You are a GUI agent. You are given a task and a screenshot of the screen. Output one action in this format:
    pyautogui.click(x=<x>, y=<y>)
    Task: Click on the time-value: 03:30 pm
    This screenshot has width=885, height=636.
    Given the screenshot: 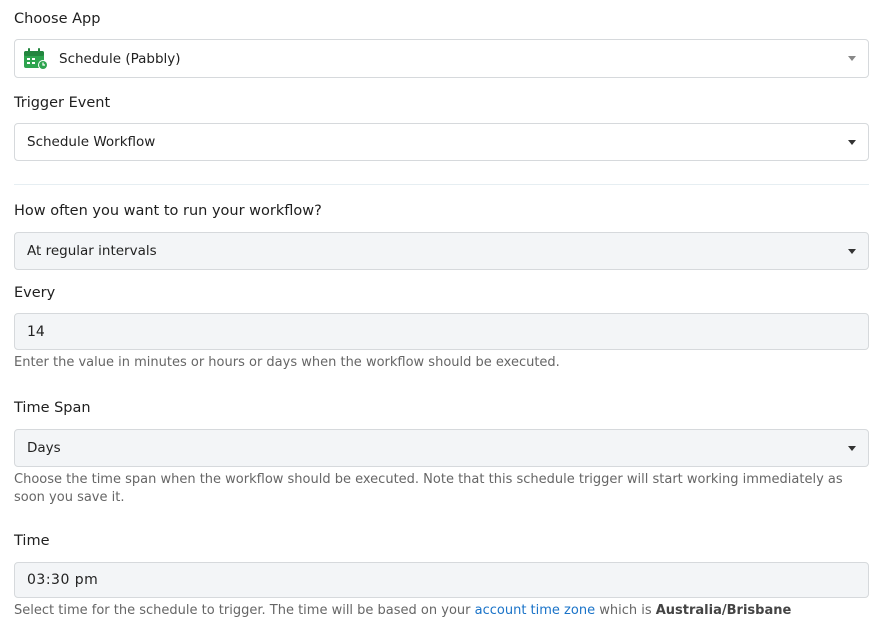 What is the action you would take?
    pyautogui.click(x=63, y=580)
    